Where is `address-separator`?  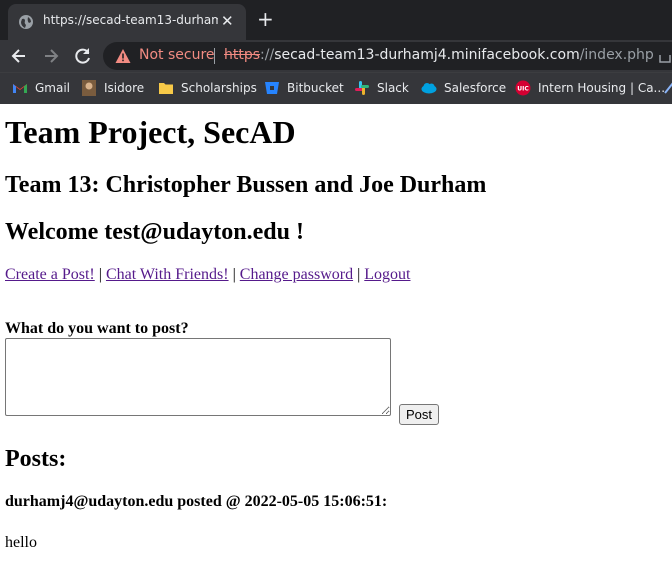
address-separator is located at coordinates (214, 56).